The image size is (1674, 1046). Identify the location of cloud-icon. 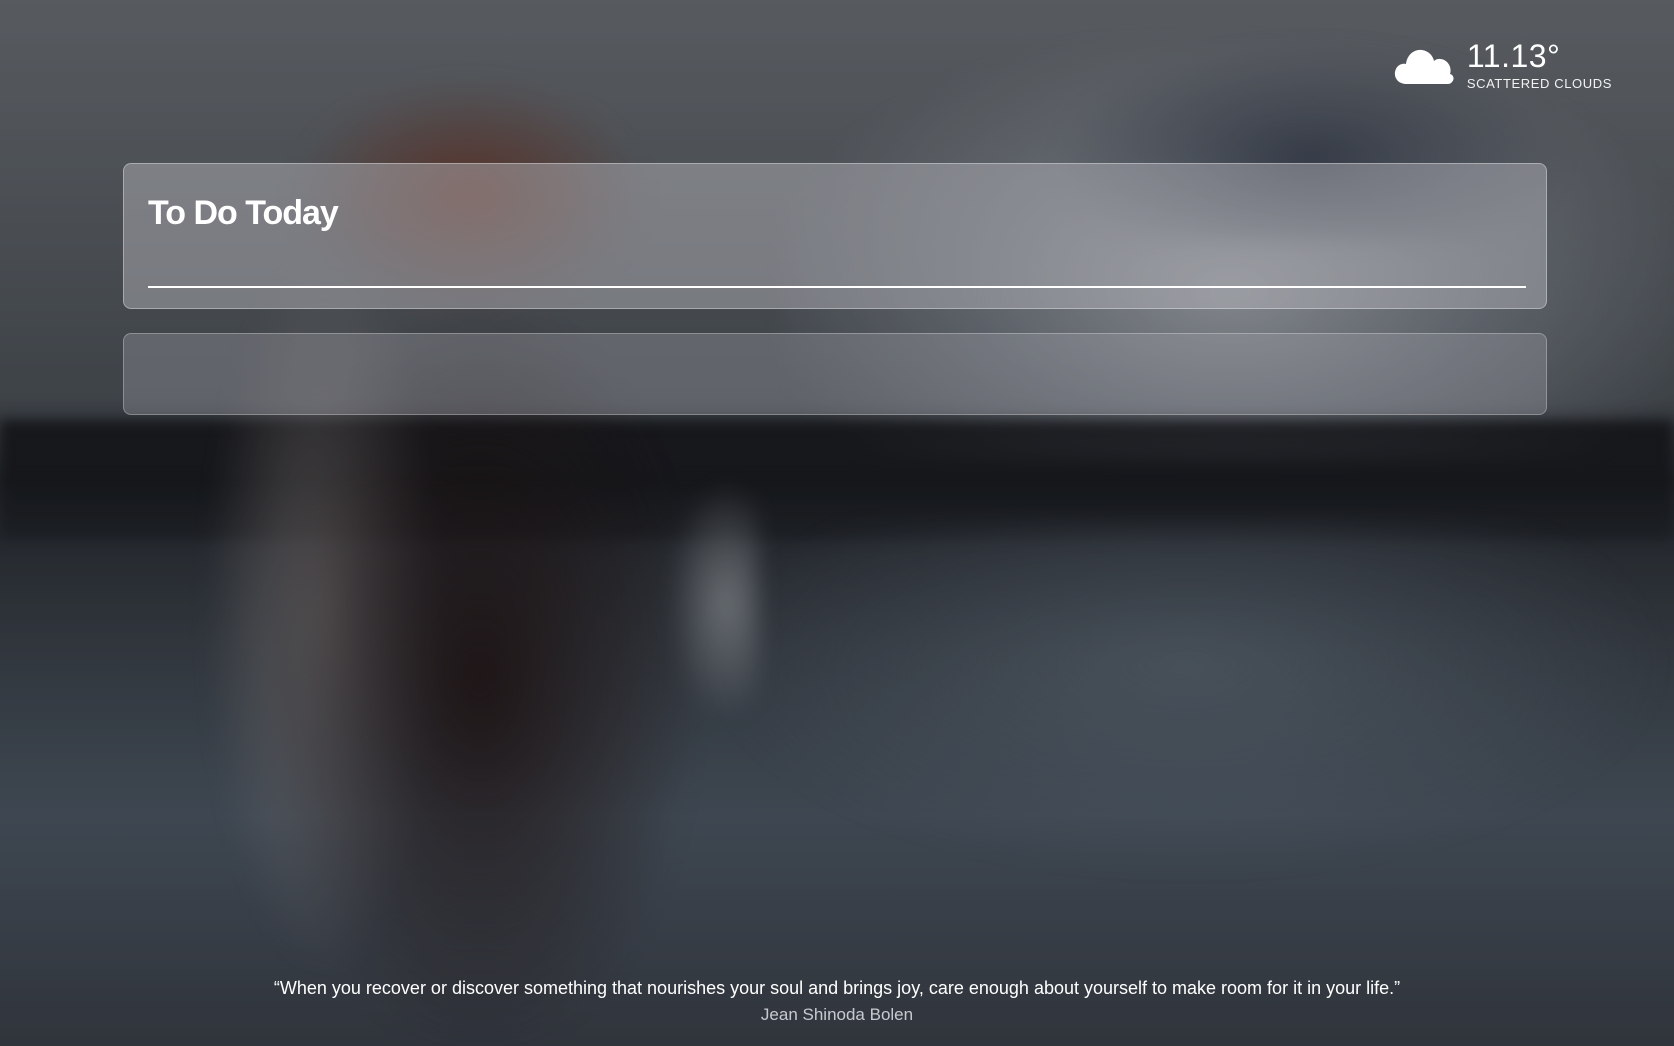
(1424, 66).